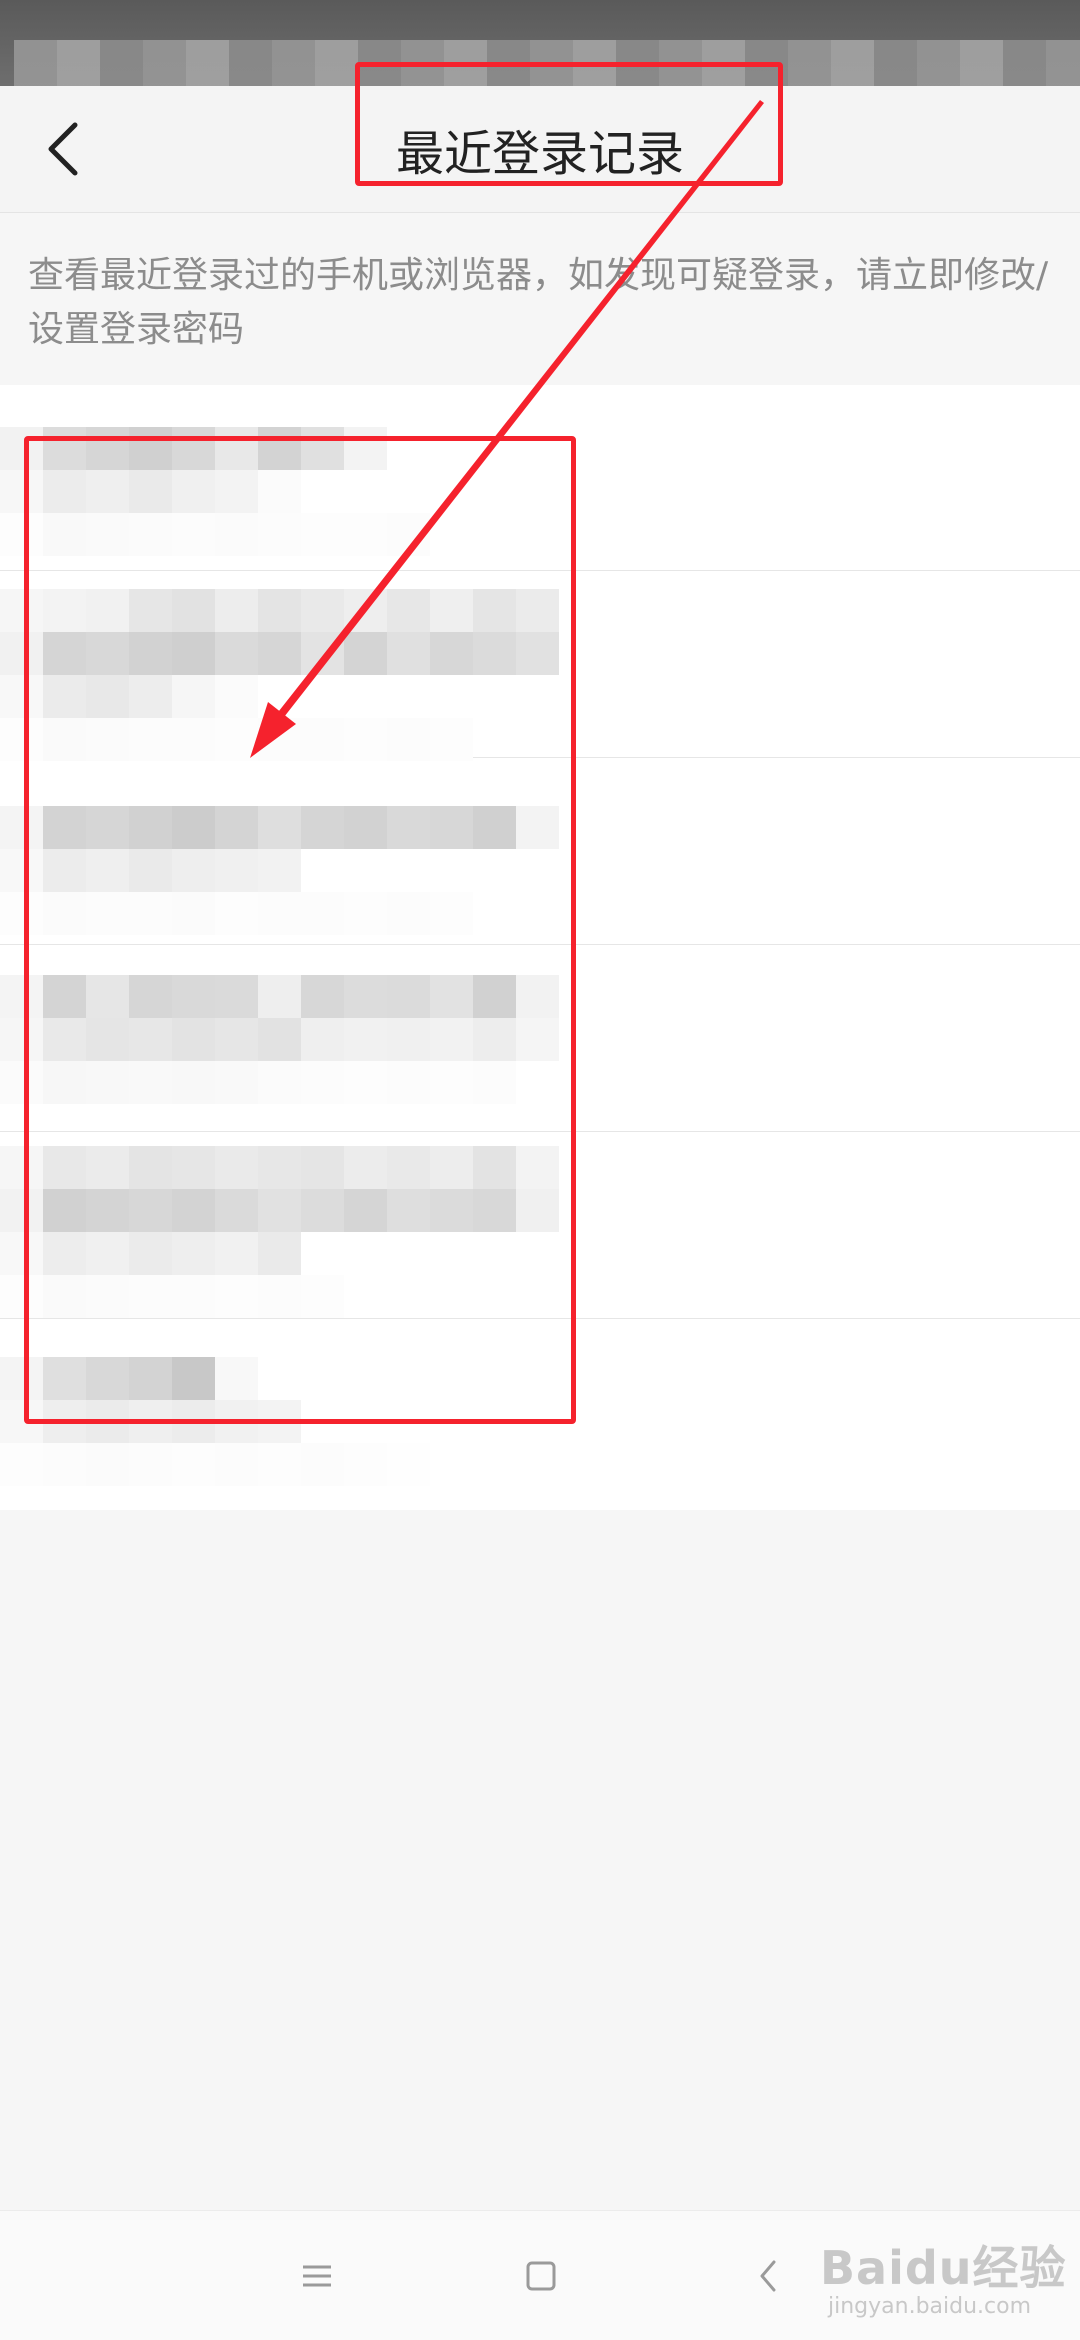  I want to click on annotation-title-box, so click(569, 124).